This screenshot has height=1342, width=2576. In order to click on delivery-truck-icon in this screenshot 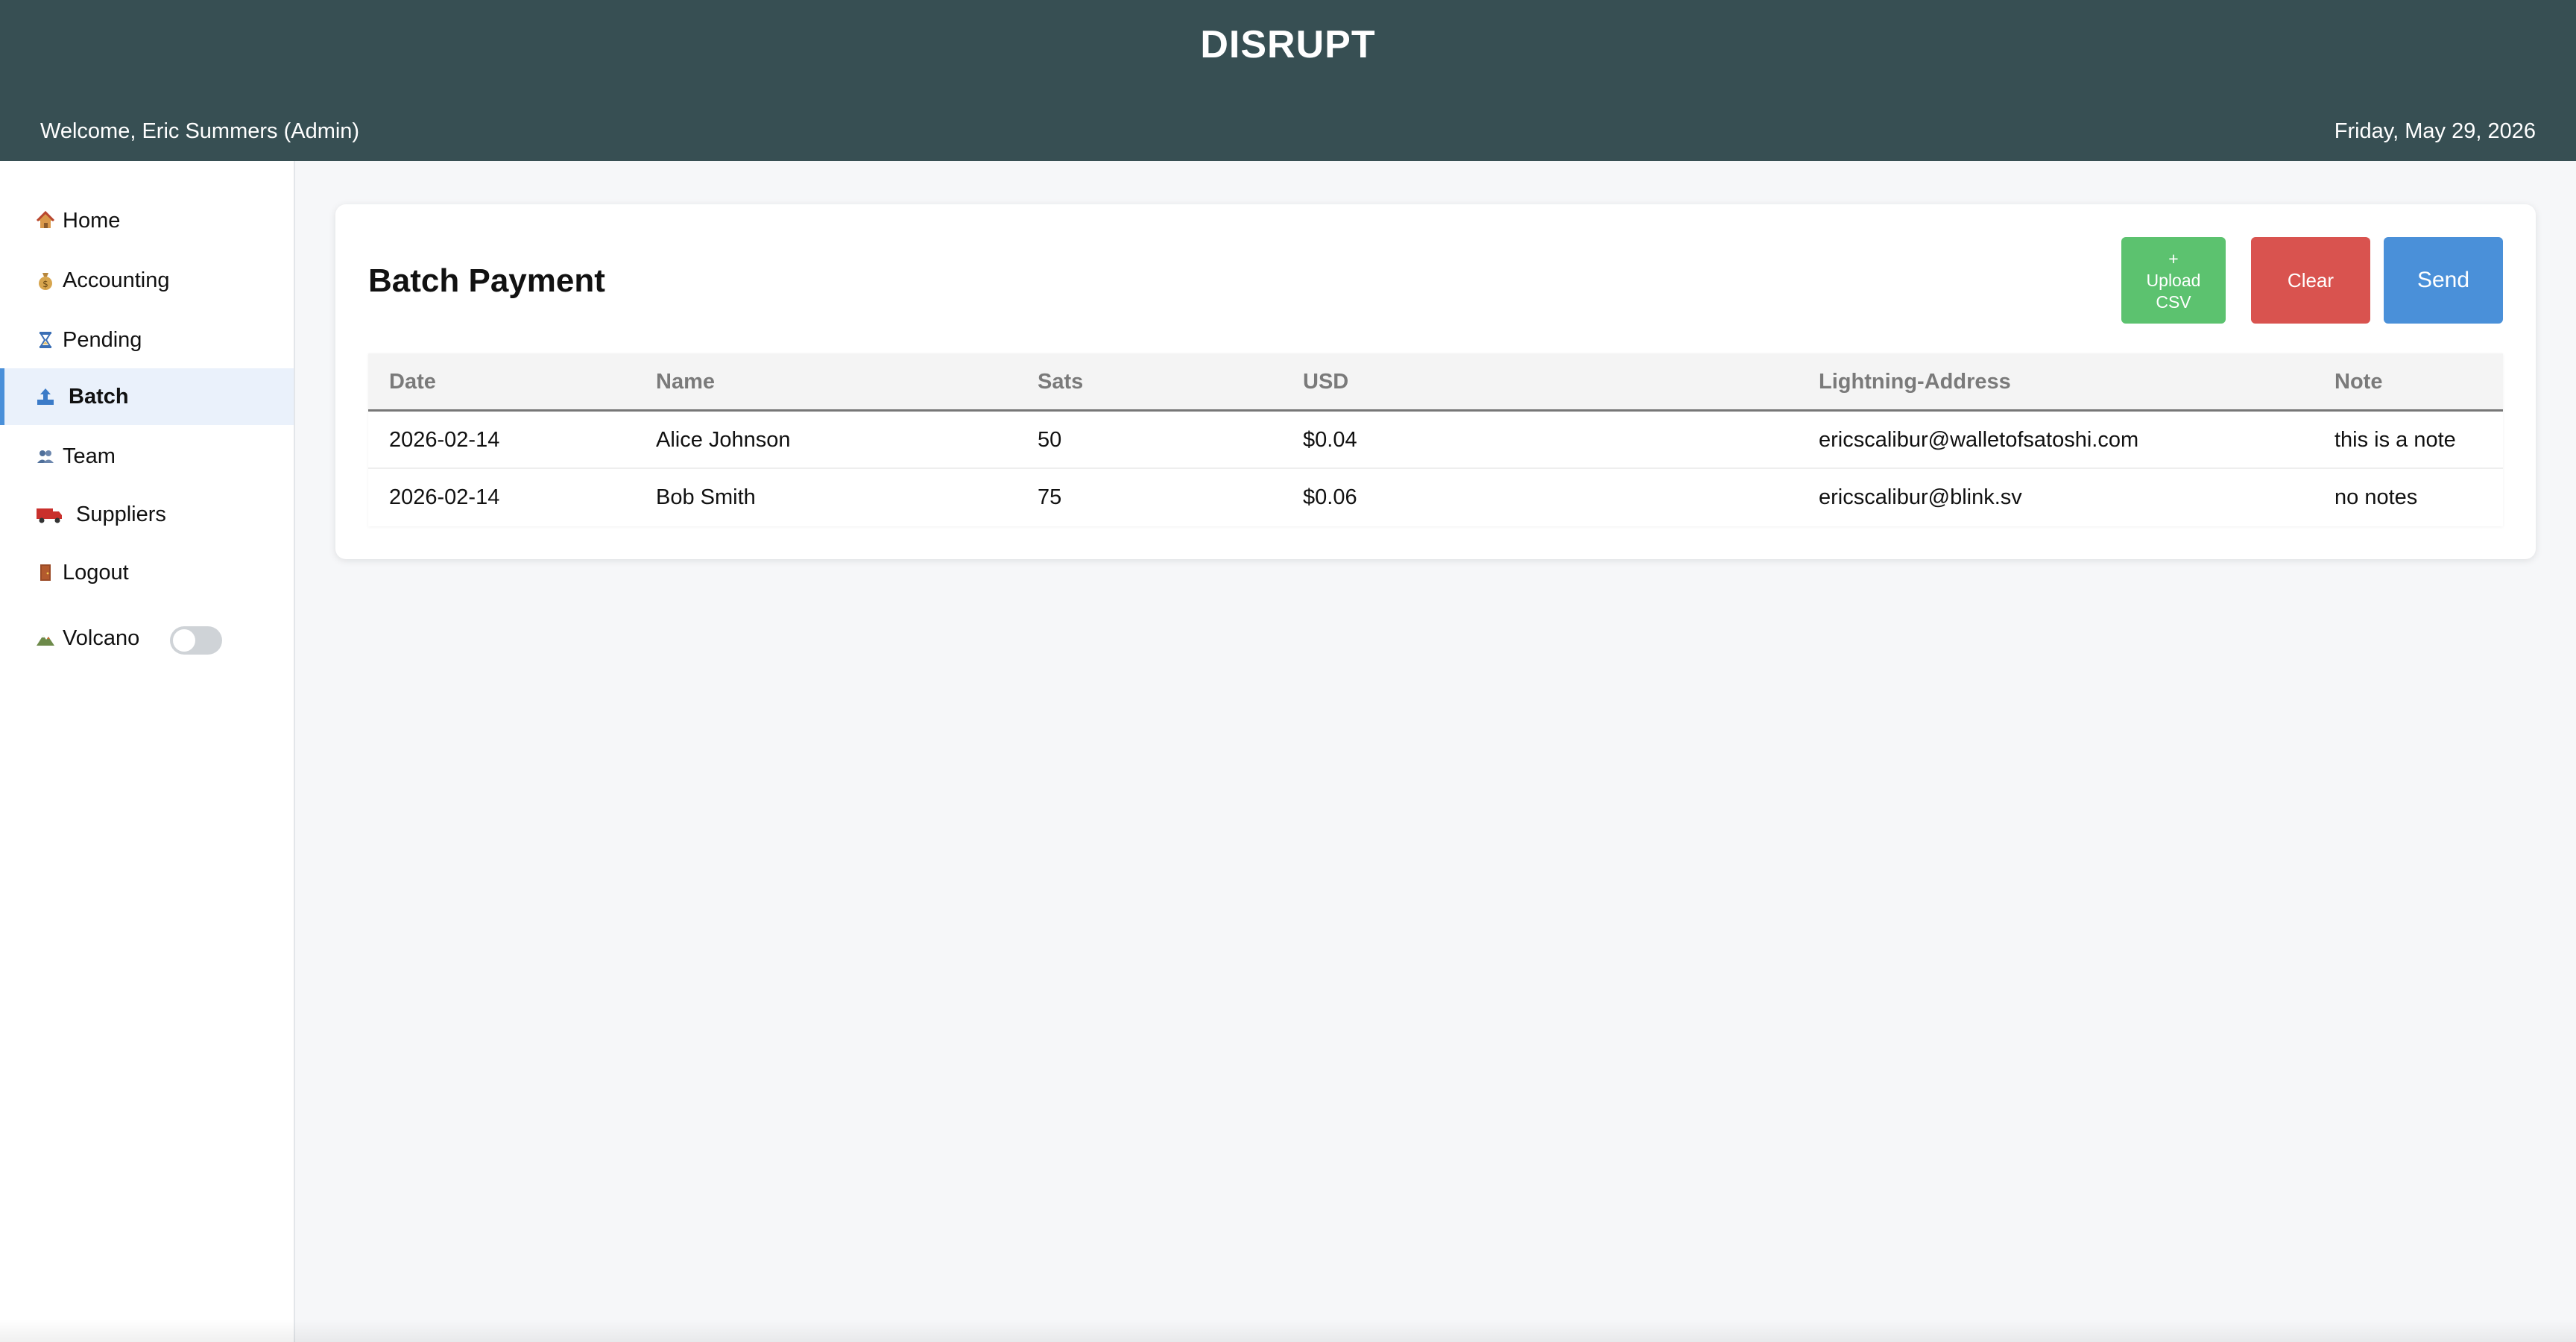, I will do `click(50, 514)`.